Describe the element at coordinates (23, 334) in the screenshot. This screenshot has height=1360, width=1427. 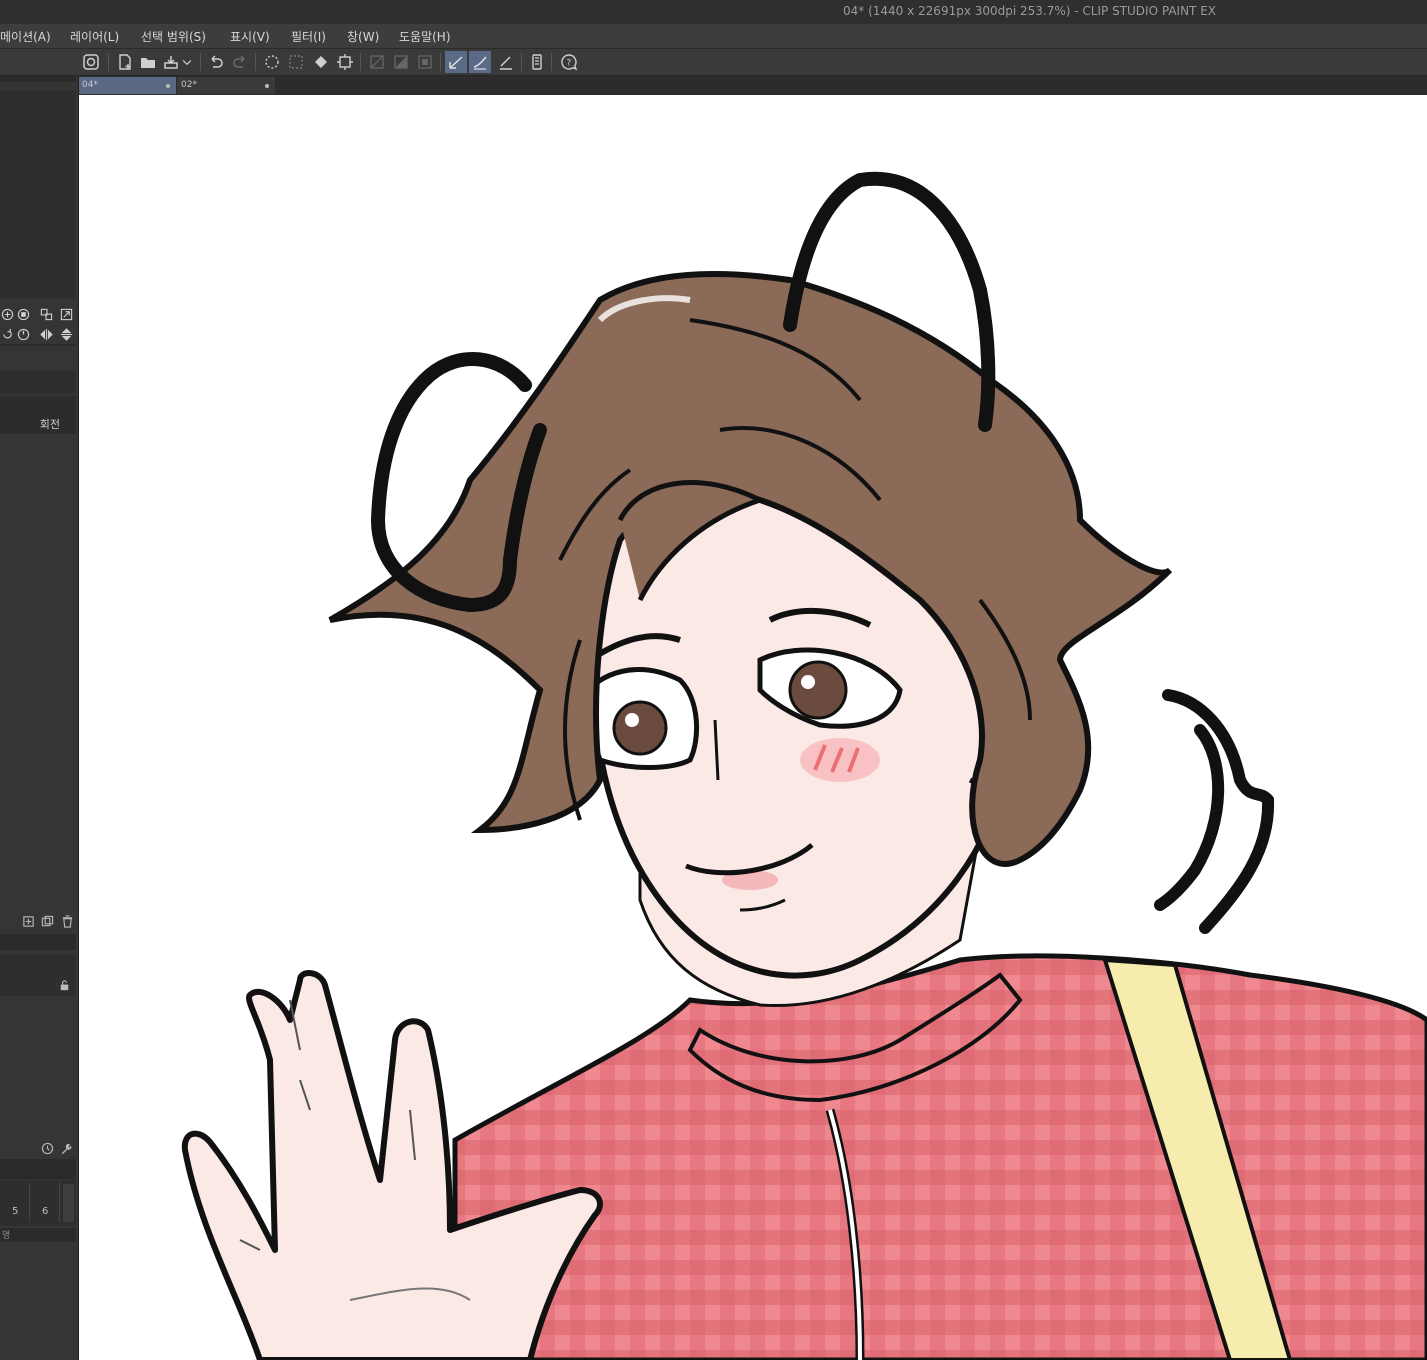
I see `reset-rotation-icon` at that location.